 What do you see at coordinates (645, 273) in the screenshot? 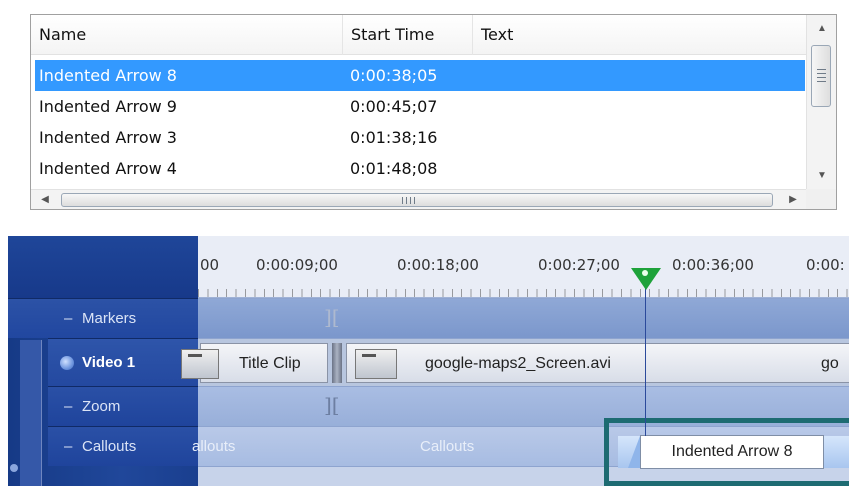
I see `playhead-dot` at bounding box center [645, 273].